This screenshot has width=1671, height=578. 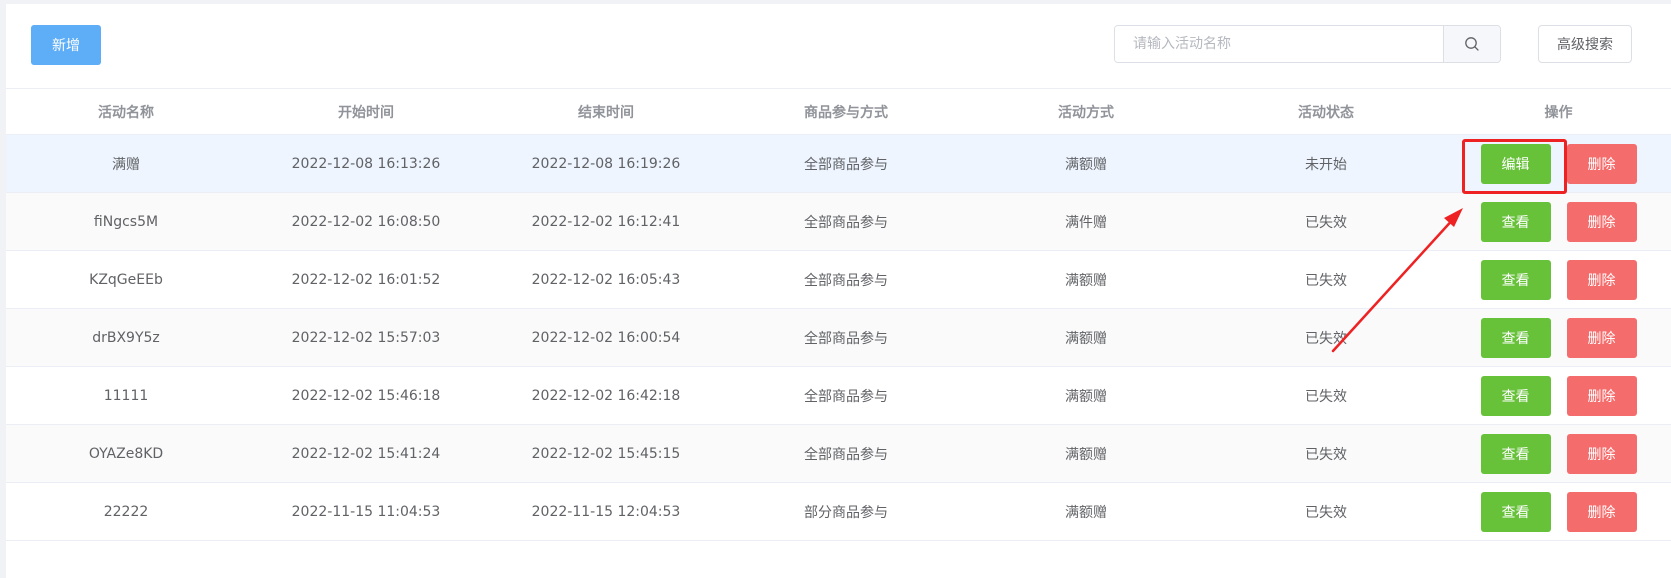 I want to click on cell-end: 2022-12-02 15:45:15, so click(x=606, y=453).